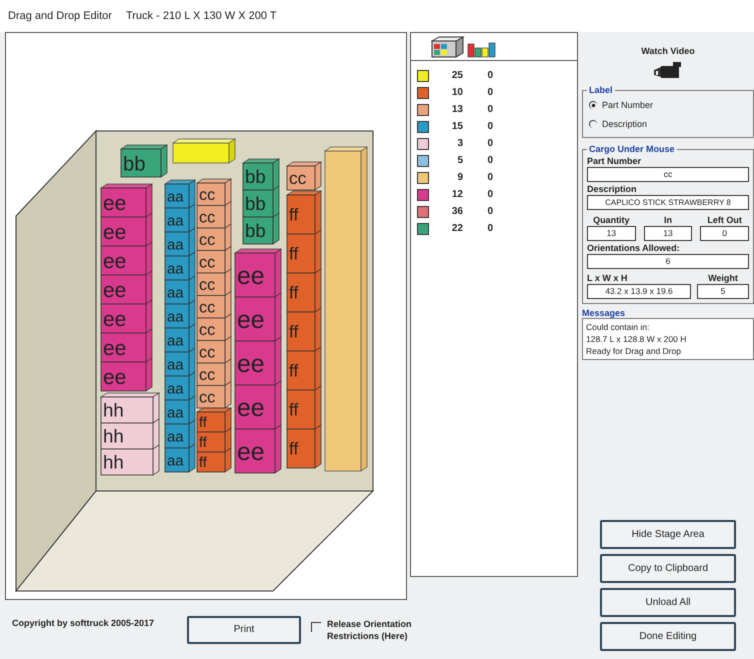 Image resolution: width=754 pixels, height=659 pixels. What do you see at coordinates (316, 627) in the screenshot?
I see `checkbox` at bounding box center [316, 627].